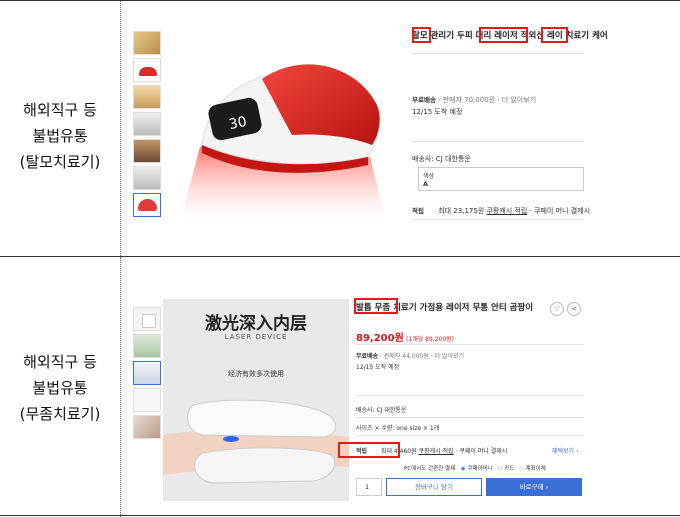 This screenshot has width=680, height=517. Describe the element at coordinates (256, 337) in the screenshot. I see `image-sub: LASER DEVICE` at that location.